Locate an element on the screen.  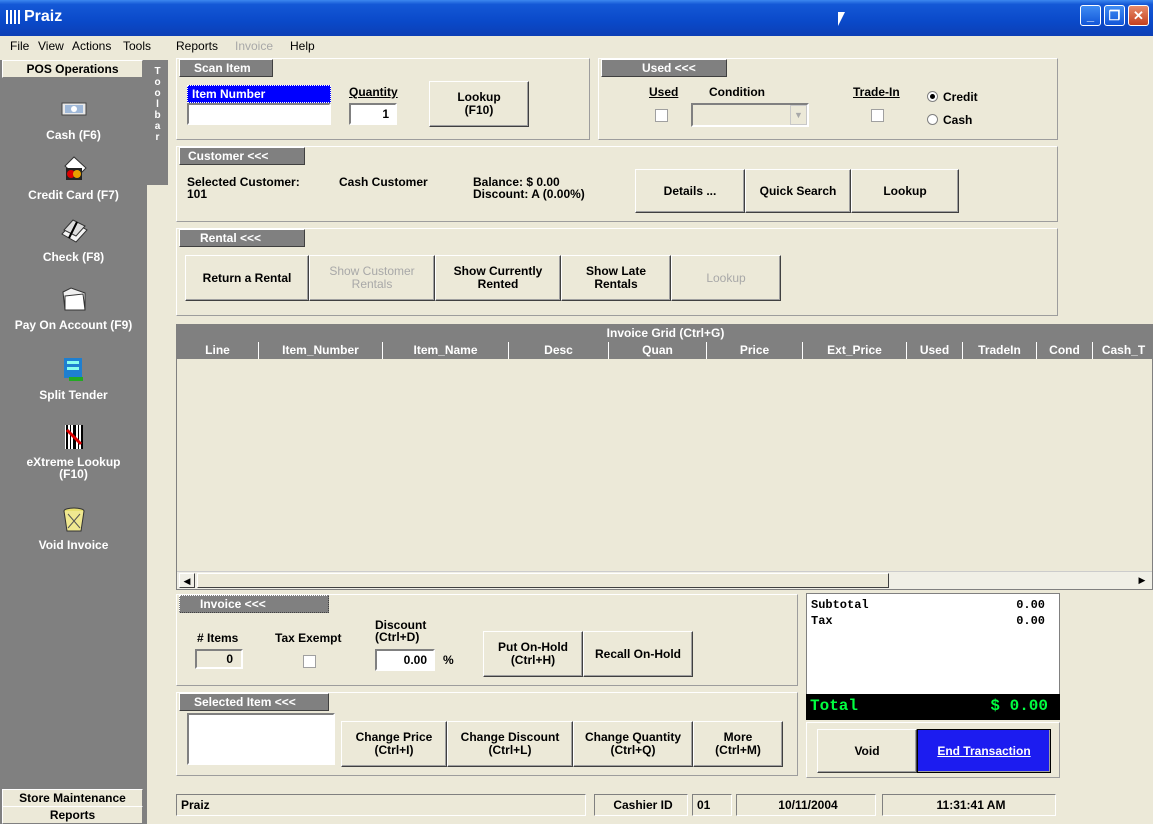
invoice-tab: Invoice <<< is located at coordinates (254, 604).